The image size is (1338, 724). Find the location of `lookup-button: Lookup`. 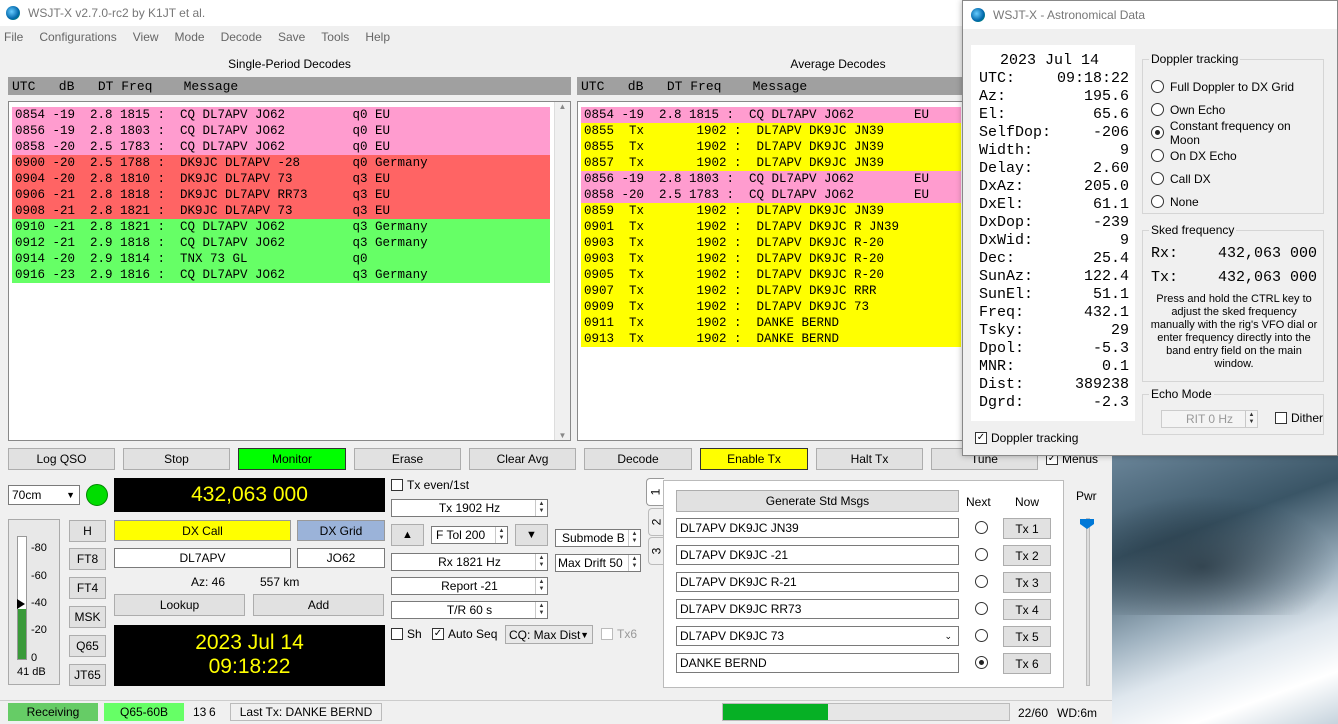

lookup-button: Lookup is located at coordinates (179, 605).